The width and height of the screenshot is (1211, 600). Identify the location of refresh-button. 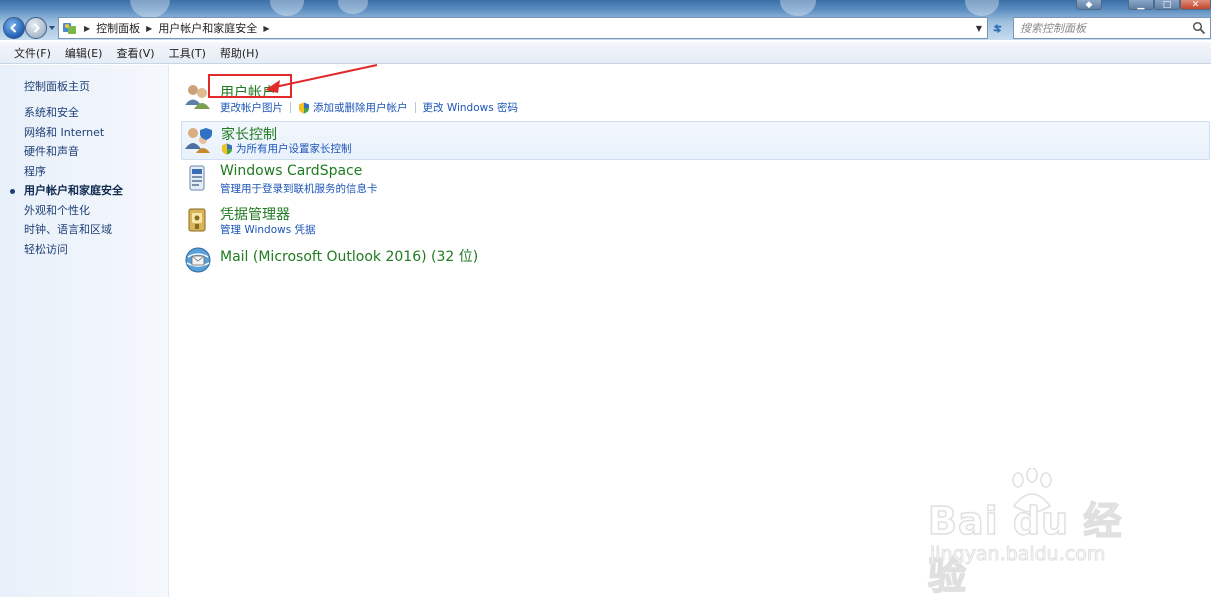
(997, 28).